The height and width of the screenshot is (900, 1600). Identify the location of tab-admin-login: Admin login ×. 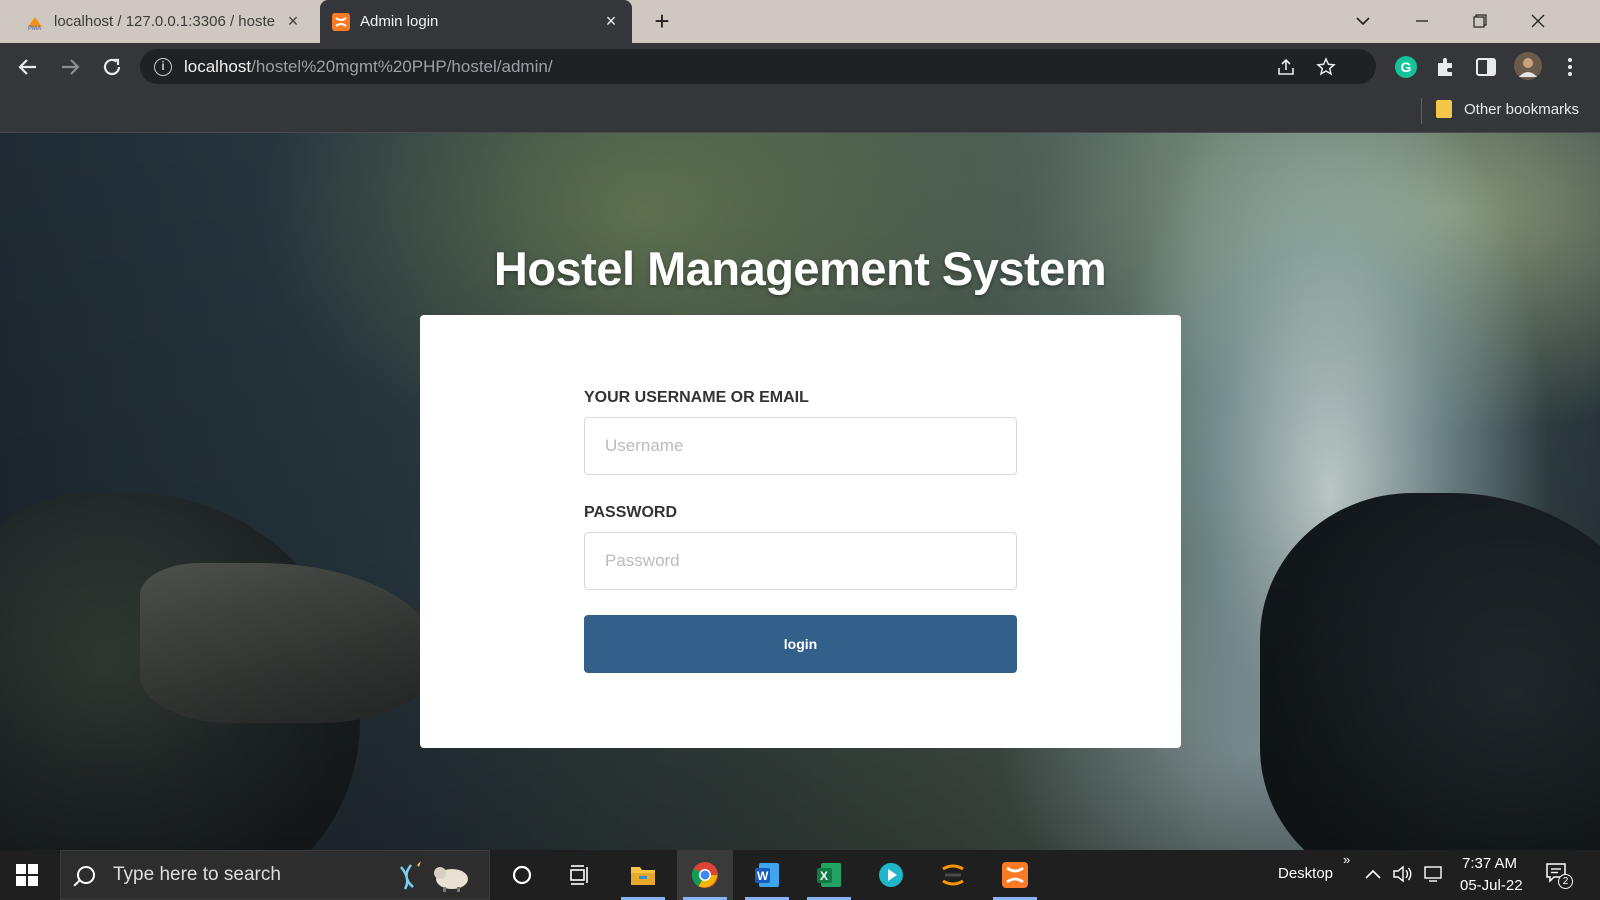
(476, 21).